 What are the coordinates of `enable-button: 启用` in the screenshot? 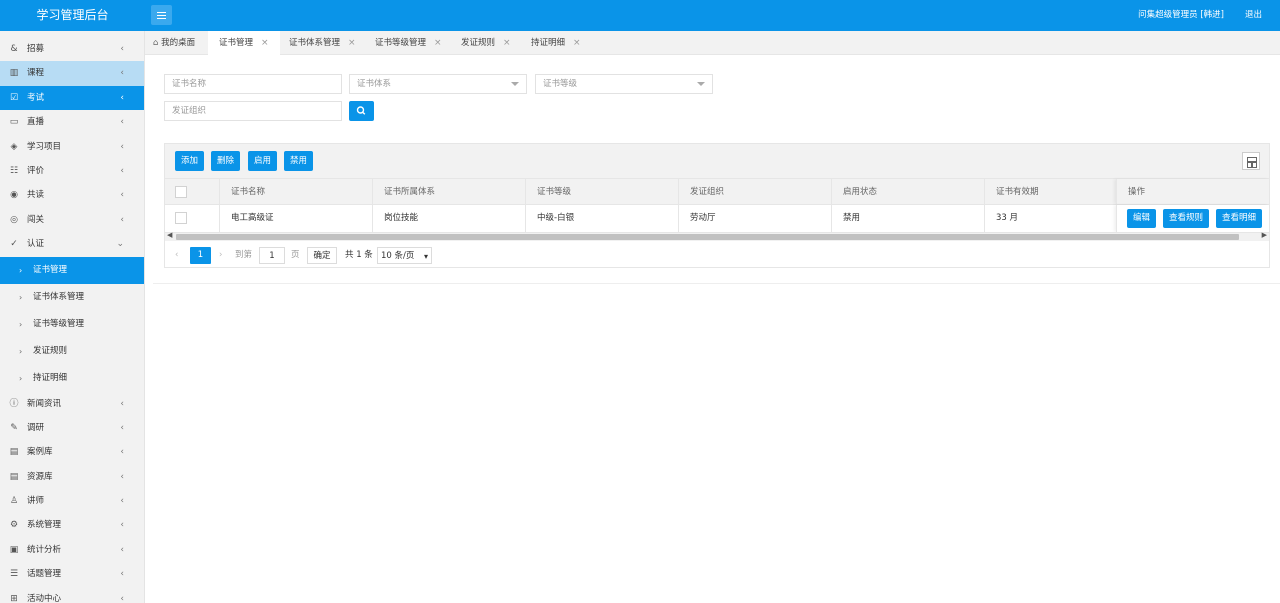 It's located at (263, 161).